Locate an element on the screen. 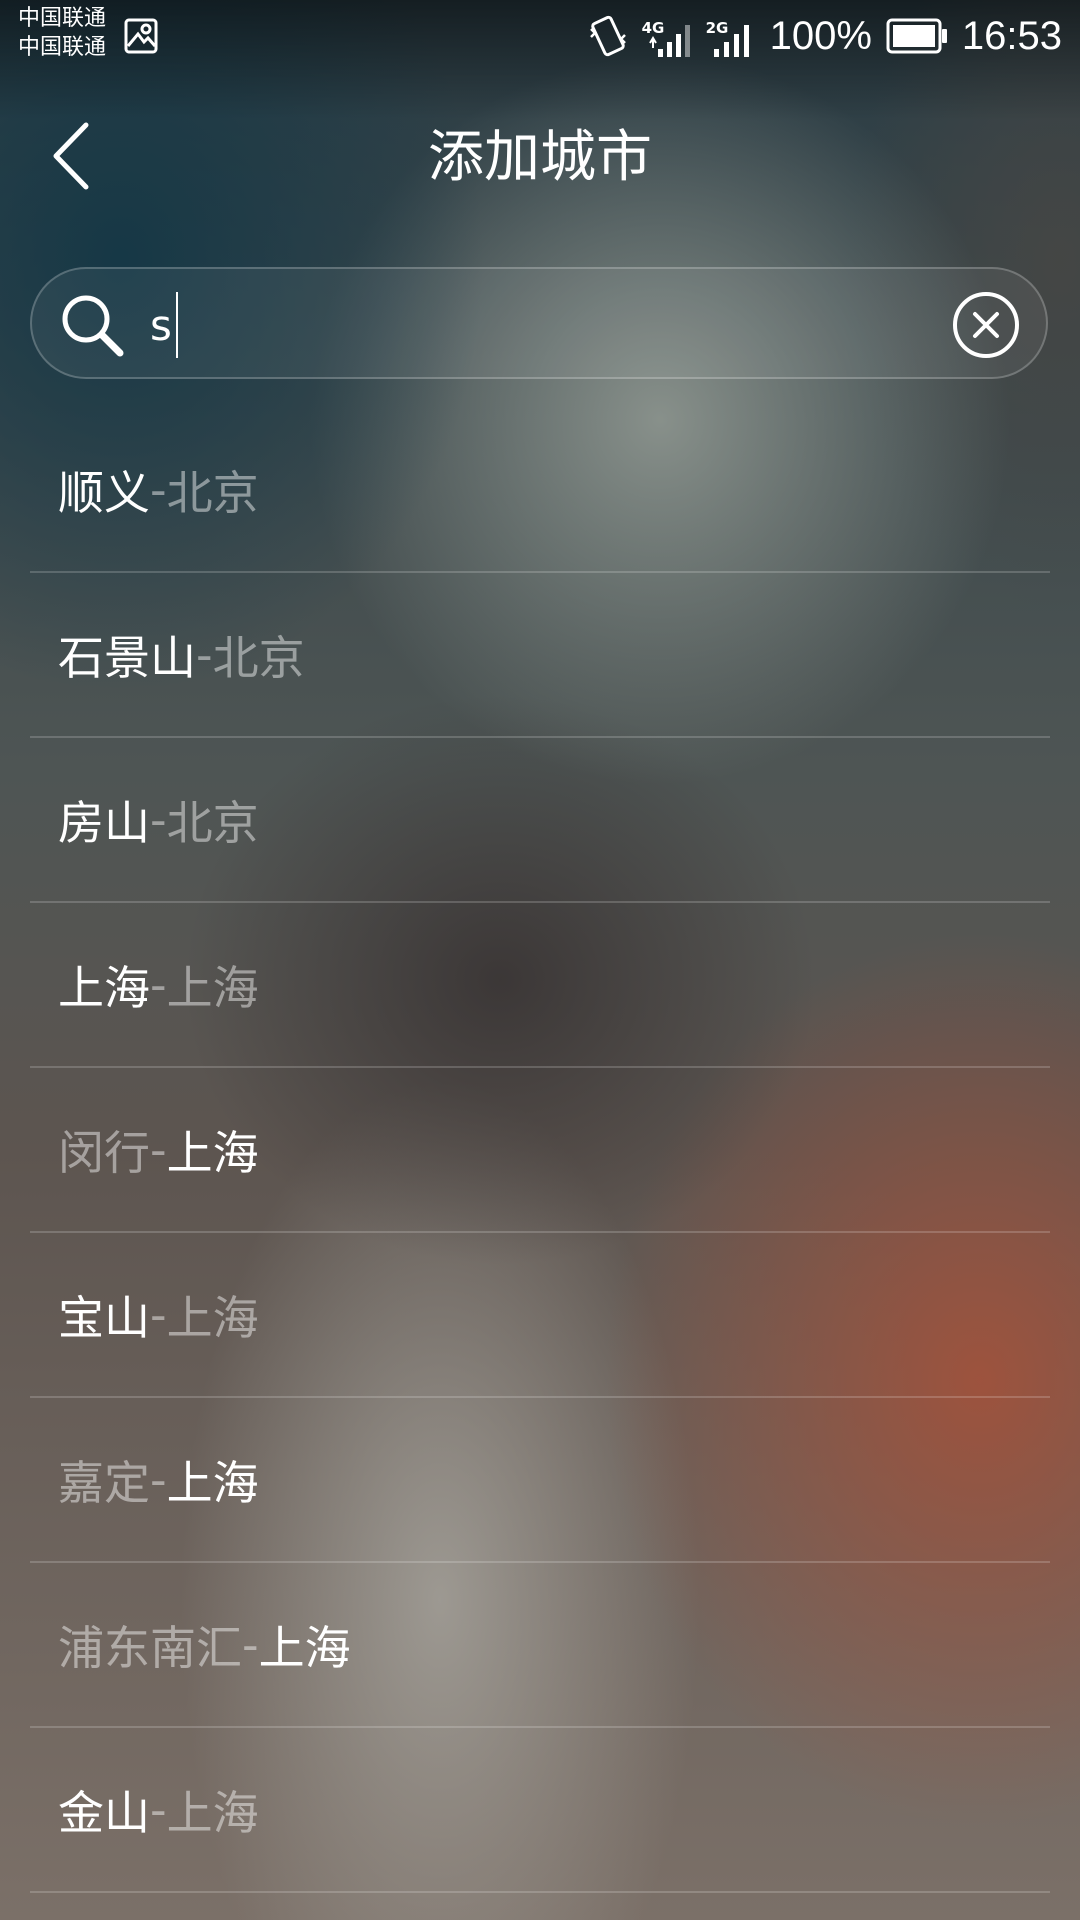 The width and height of the screenshot is (1080, 1920). clear-search-button is located at coordinates (986, 325).